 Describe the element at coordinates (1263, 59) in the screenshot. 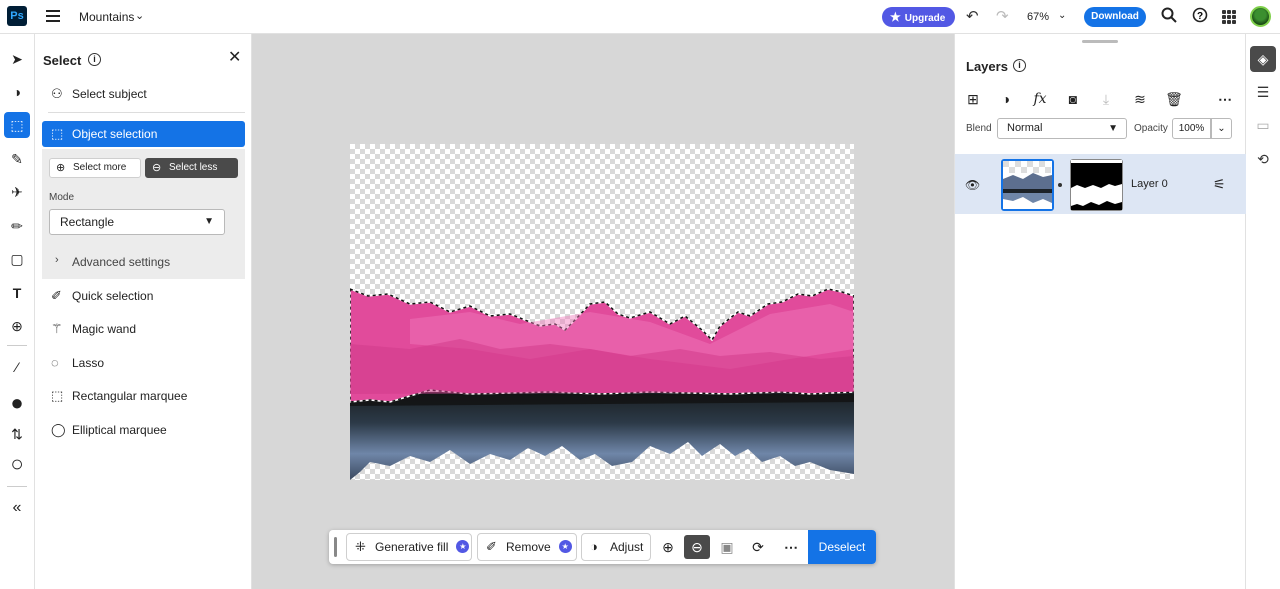

I see `layers-stack-icon: ◈` at that location.